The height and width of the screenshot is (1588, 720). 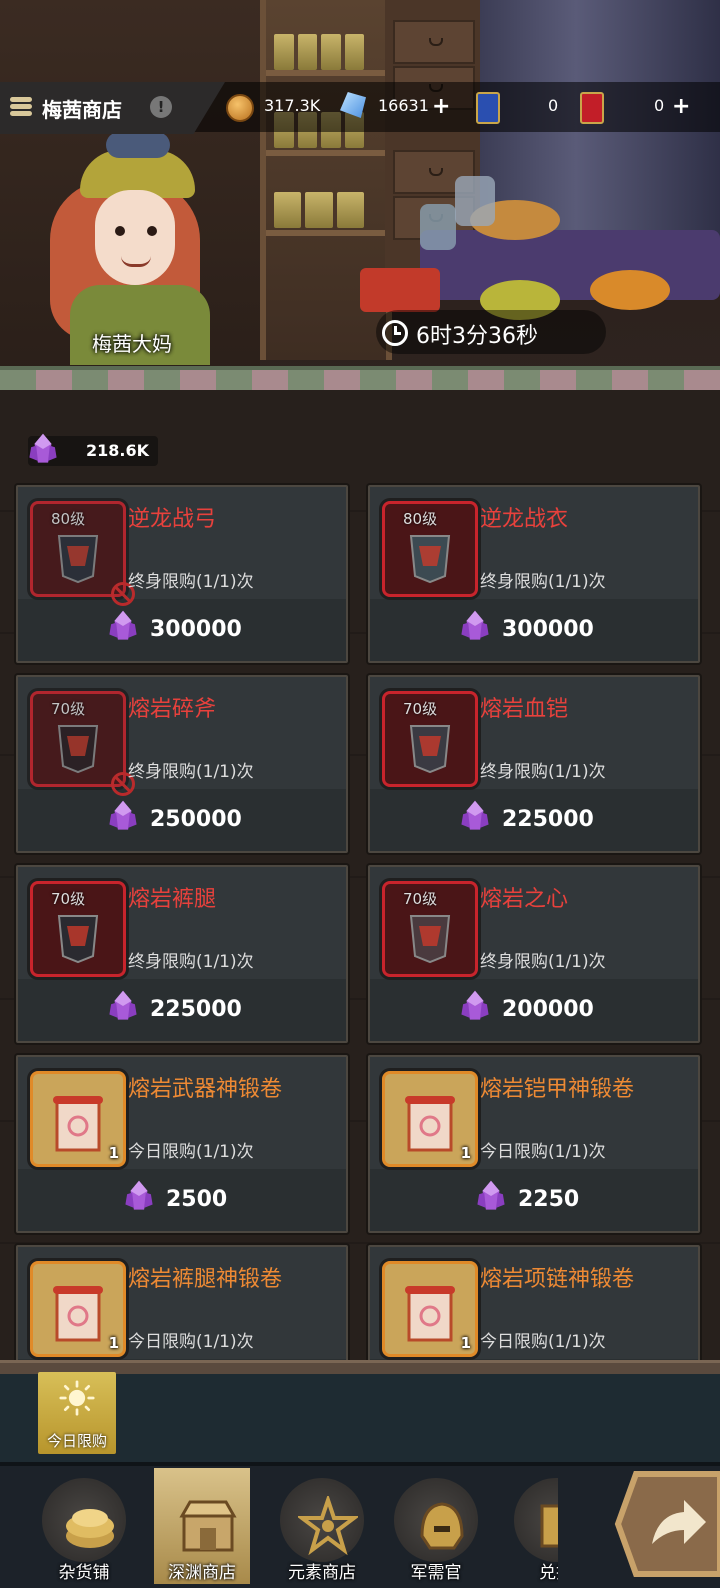 What do you see at coordinates (548, 1009) in the screenshot?
I see `item-price: 200000` at bounding box center [548, 1009].